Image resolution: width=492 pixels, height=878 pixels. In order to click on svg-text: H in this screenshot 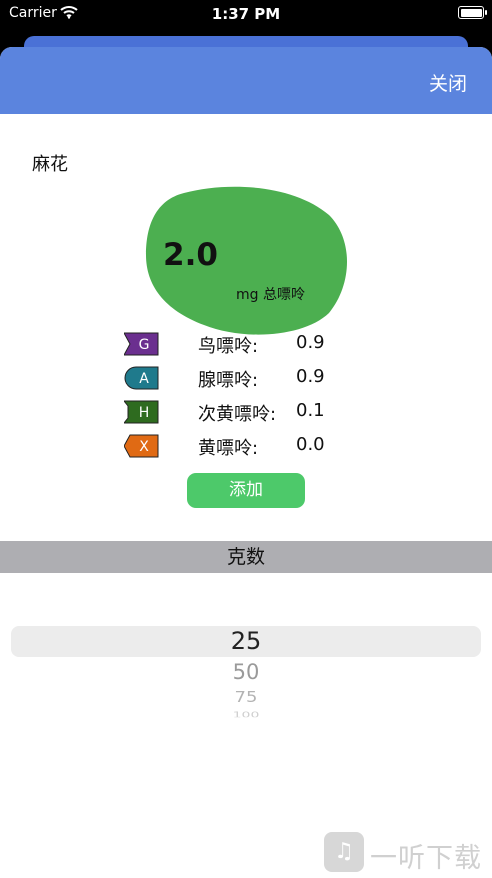, I will do `click(144, 413)`.